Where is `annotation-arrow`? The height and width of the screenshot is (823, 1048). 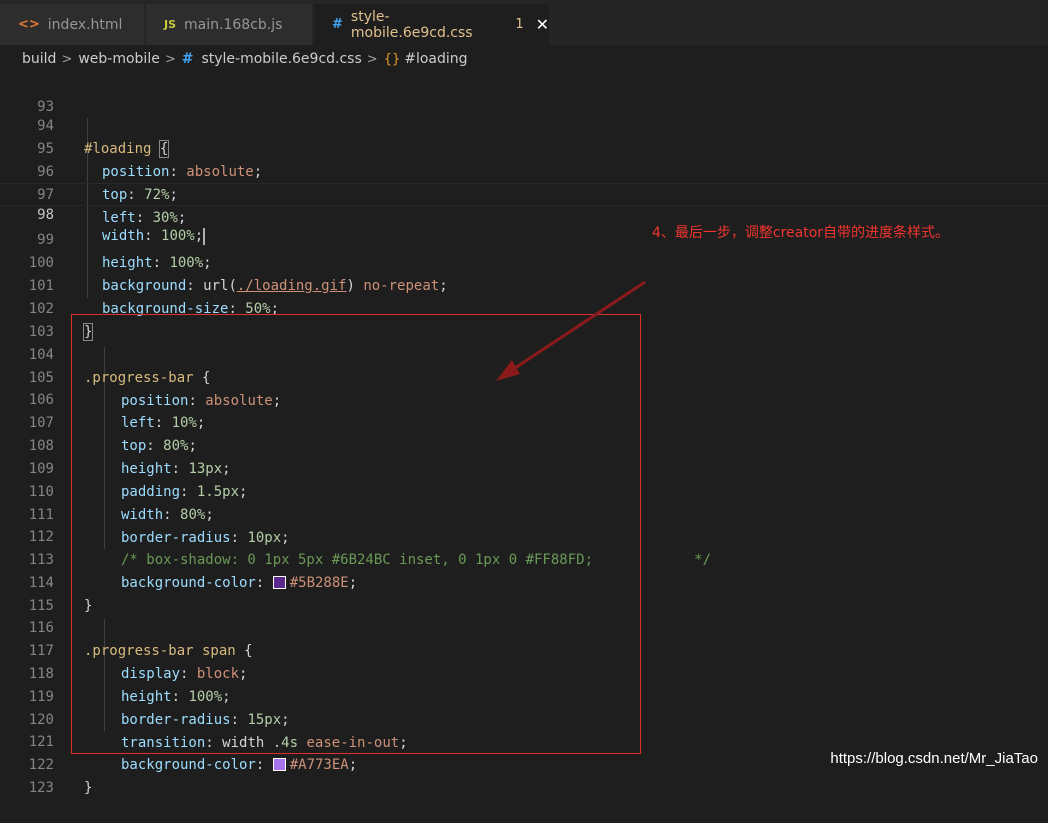
annotation-arrow is located at coordinates (571, 330).